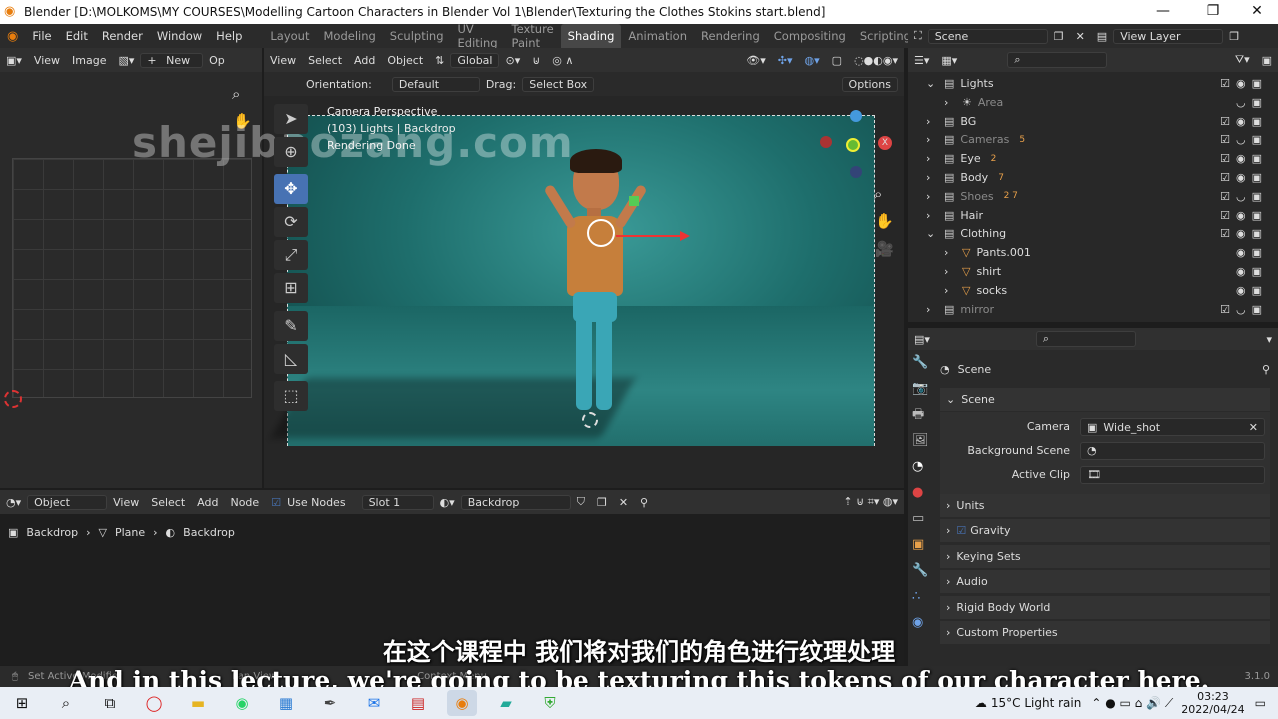 Image resolution: width=1278 pixels, height=719 pixels. Describe the element at coordinates (286, 703) in the screenshot. I see `calculator-icon: ▦` at that location.